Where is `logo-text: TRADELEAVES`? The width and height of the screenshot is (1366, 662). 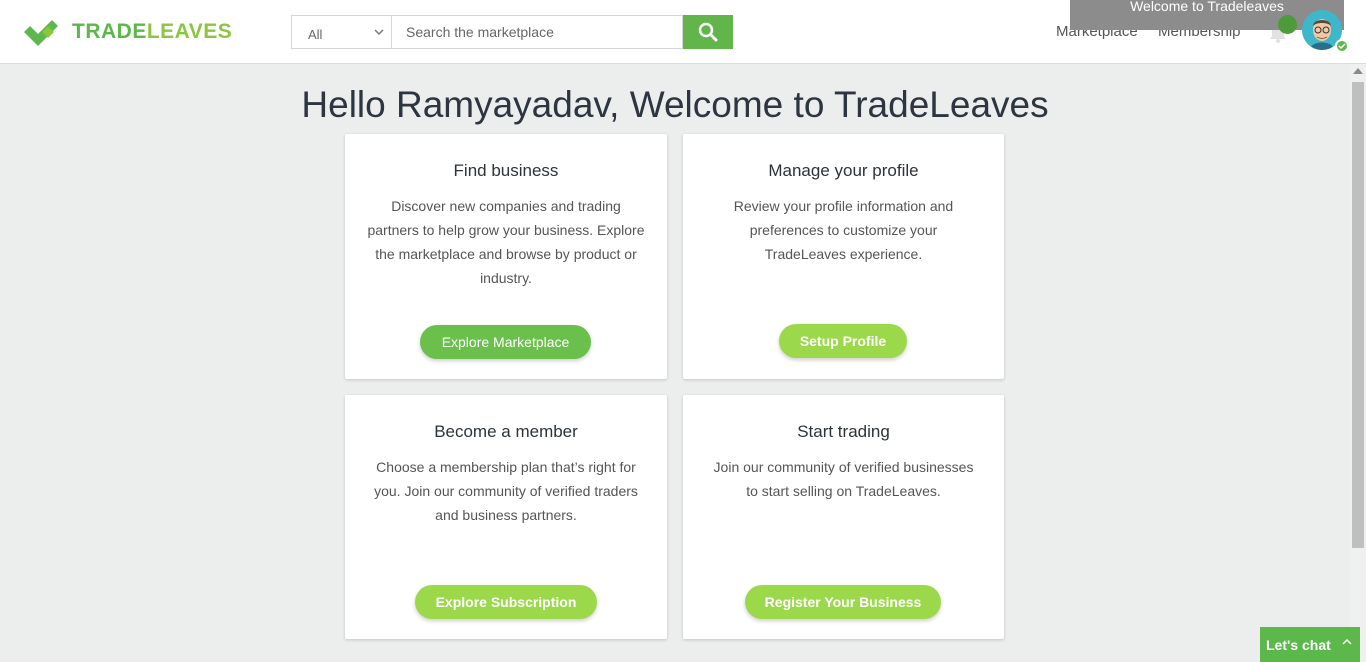 logo-text: TRADELEAVES is located at coordinates (152, 32).